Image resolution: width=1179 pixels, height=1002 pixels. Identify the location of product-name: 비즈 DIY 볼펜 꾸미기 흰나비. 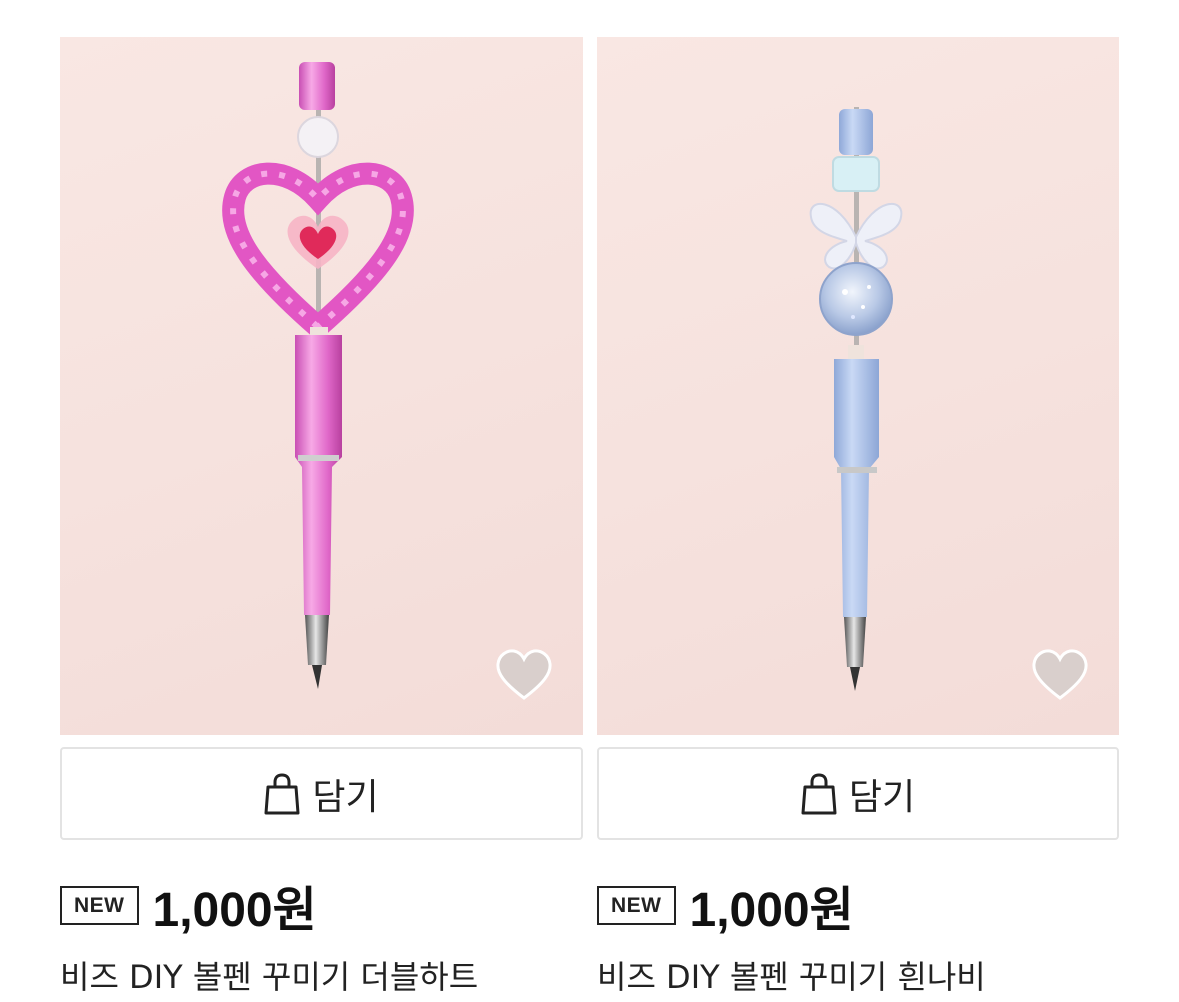
(858, 975).